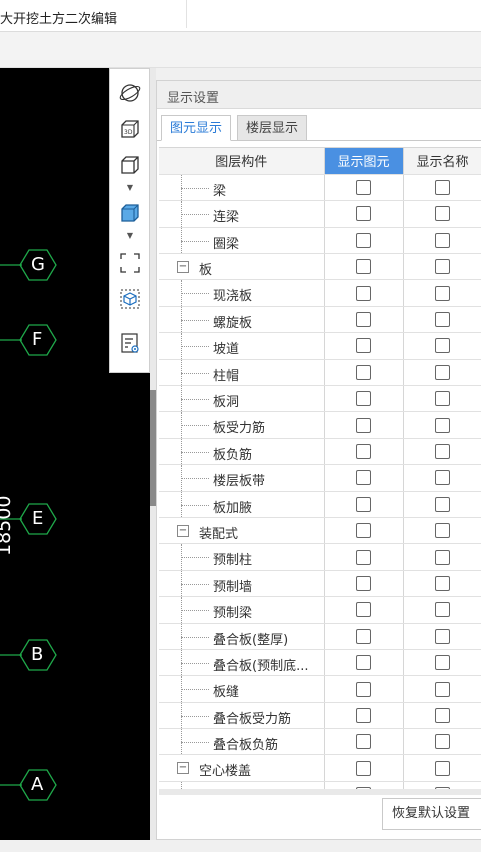 The image size is (481, 852). Describe the element at coordinates (320, 689) in the screenshot. I see `table-row: 板缝` at that location.